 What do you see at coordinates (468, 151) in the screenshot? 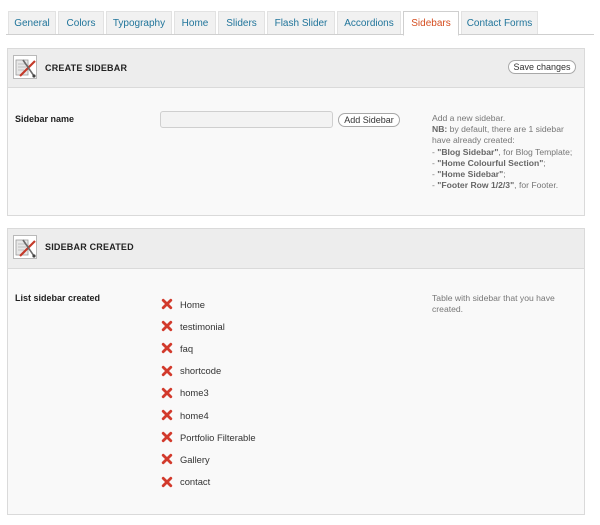
I see `help-item-name: "Blog Sidebar"` at bounding box center [468, 151].